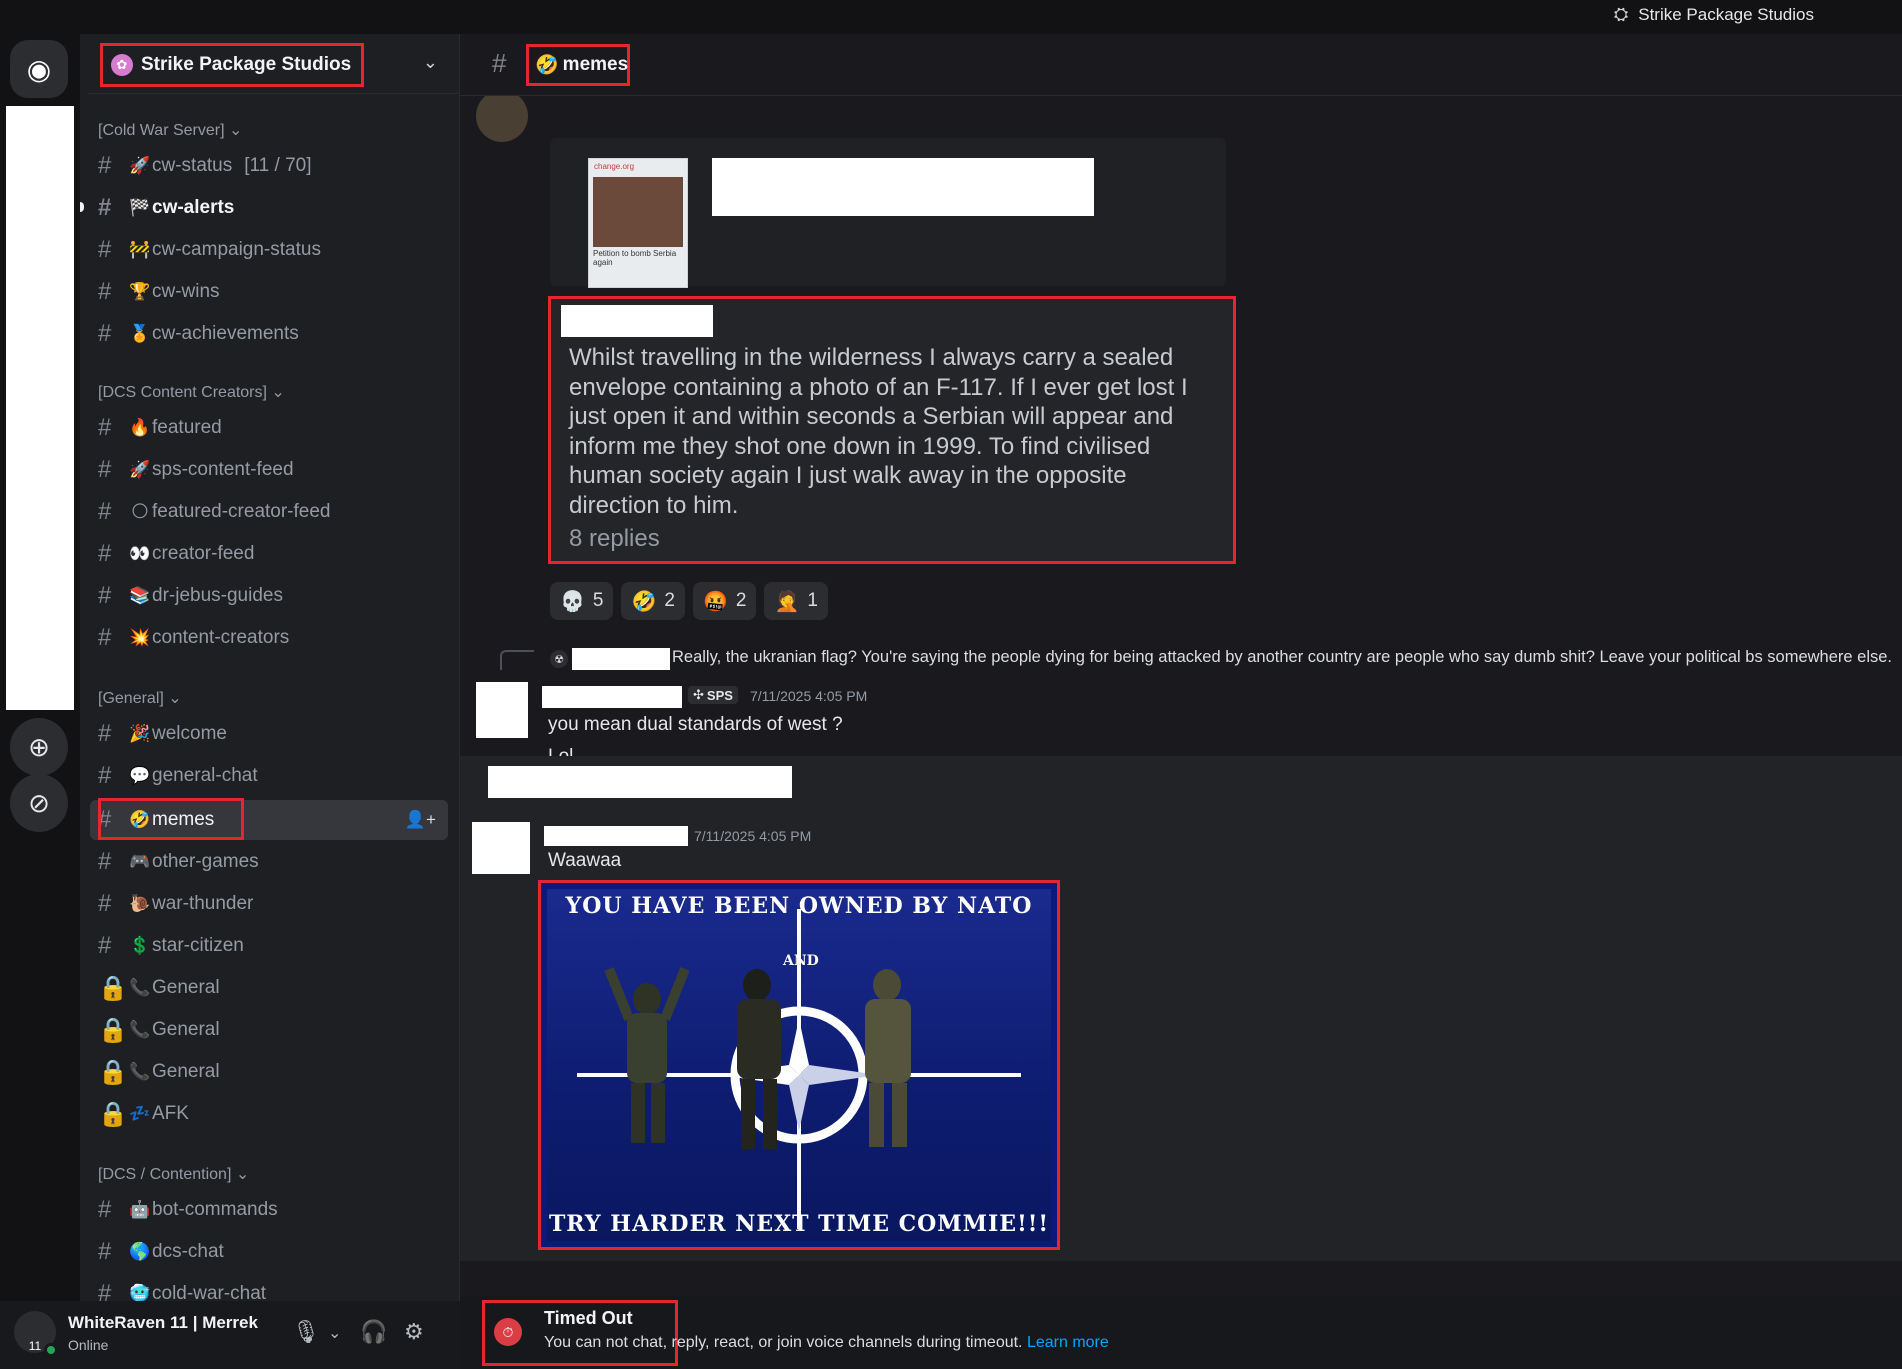 This screenshot has width=1902, height=1369. Describe the element at coordinates (269, 1114) in the screenshot. I see `voice-channel-afk: 🔒 💤 AFK` at that location.